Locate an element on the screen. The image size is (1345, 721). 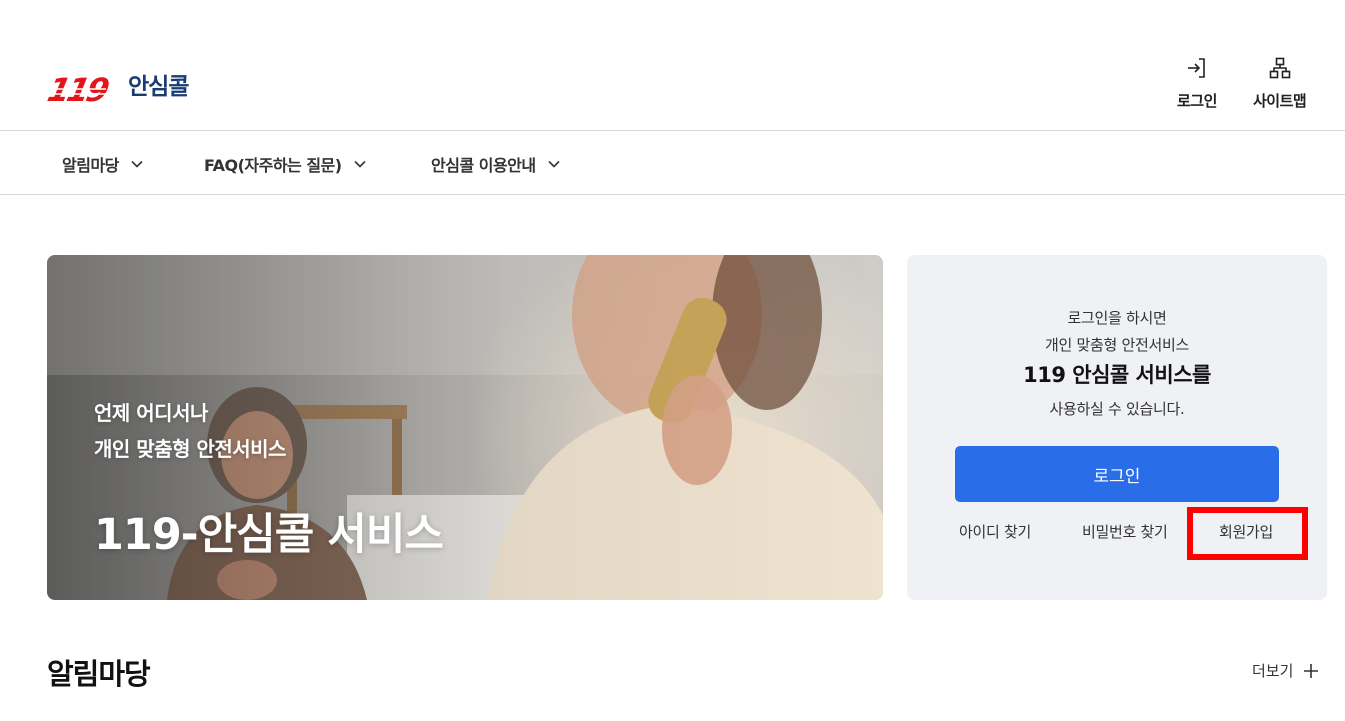
nav-item-label: 안심콜 이용안내 is located at coordinates (483, 165).